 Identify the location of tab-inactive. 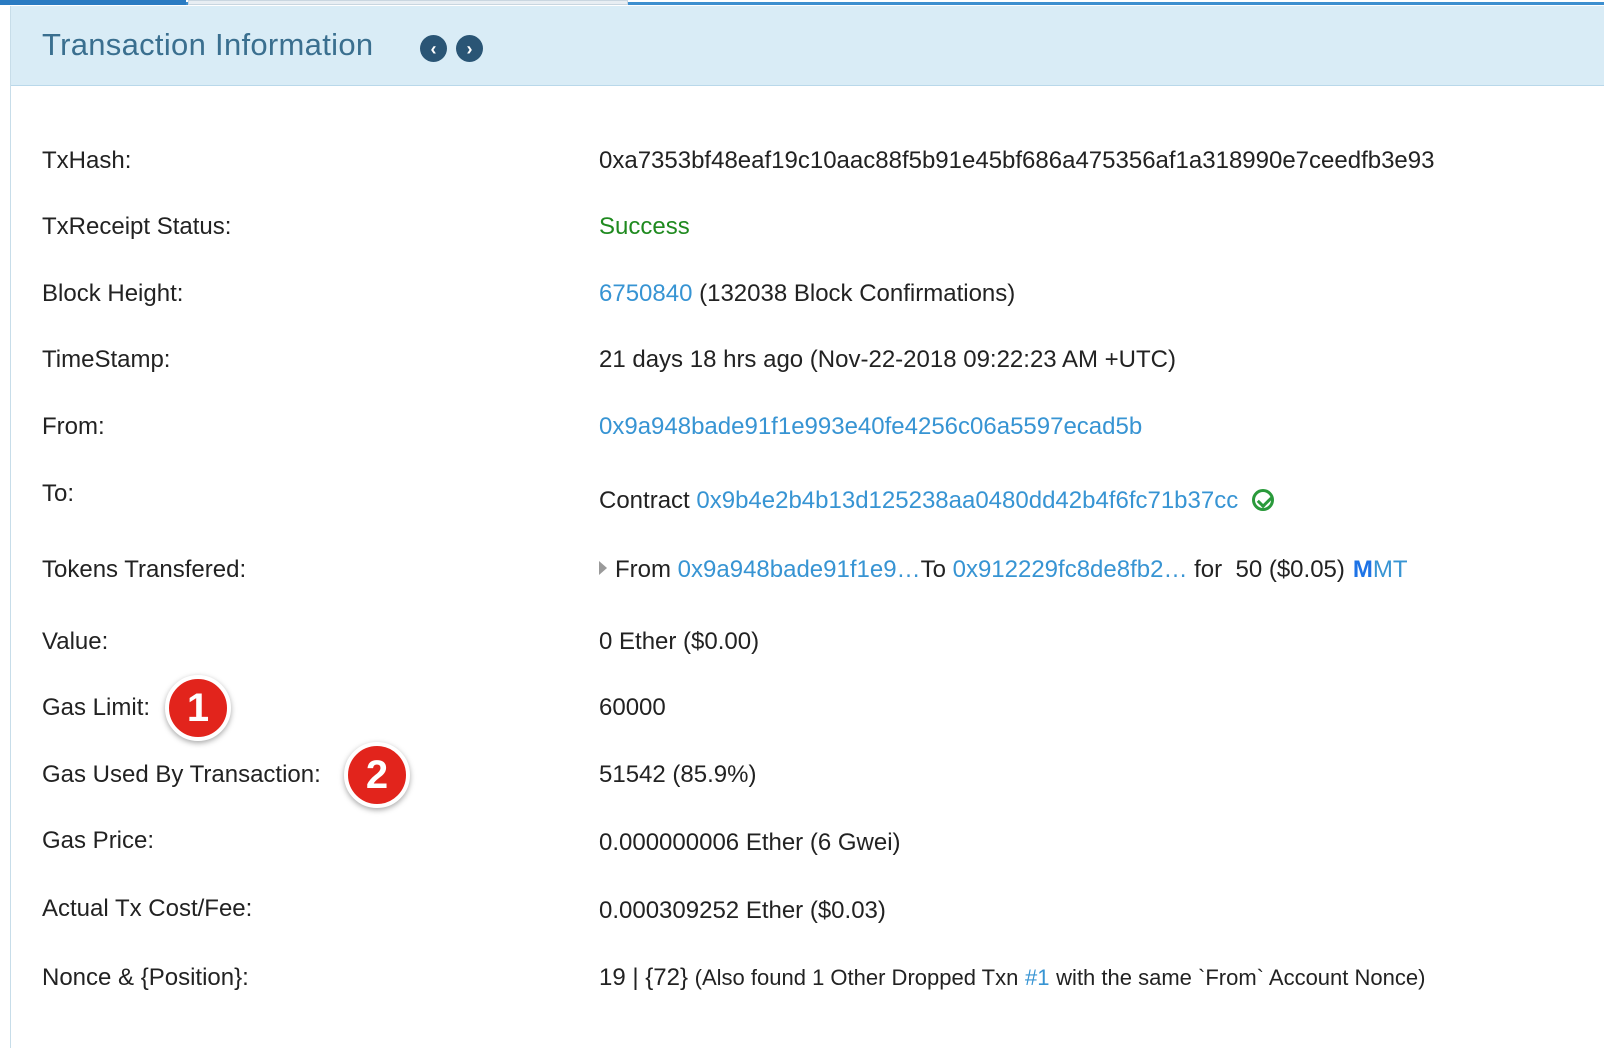
(408, 2).